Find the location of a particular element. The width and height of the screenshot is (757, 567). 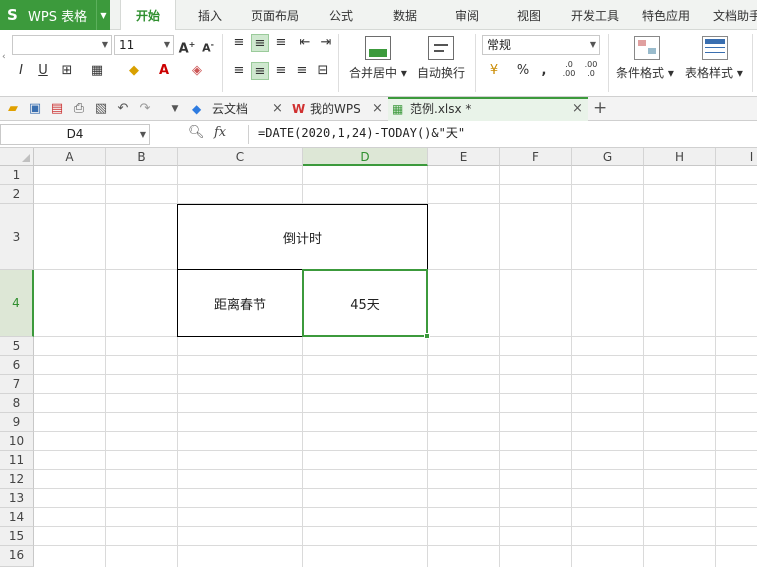

redo-icon: ↷ is located at coordinates (145, 109).